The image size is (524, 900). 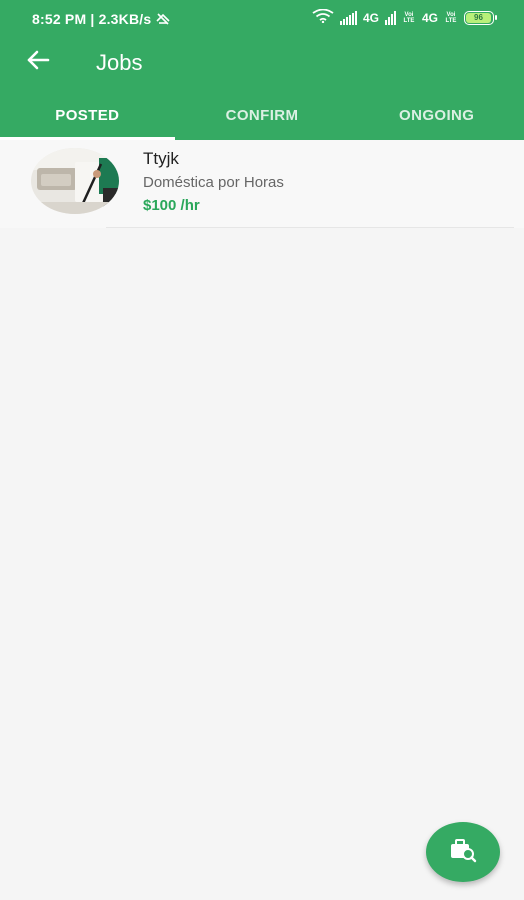 I want to click on battery-level: 96, so click(x=478, y=17).